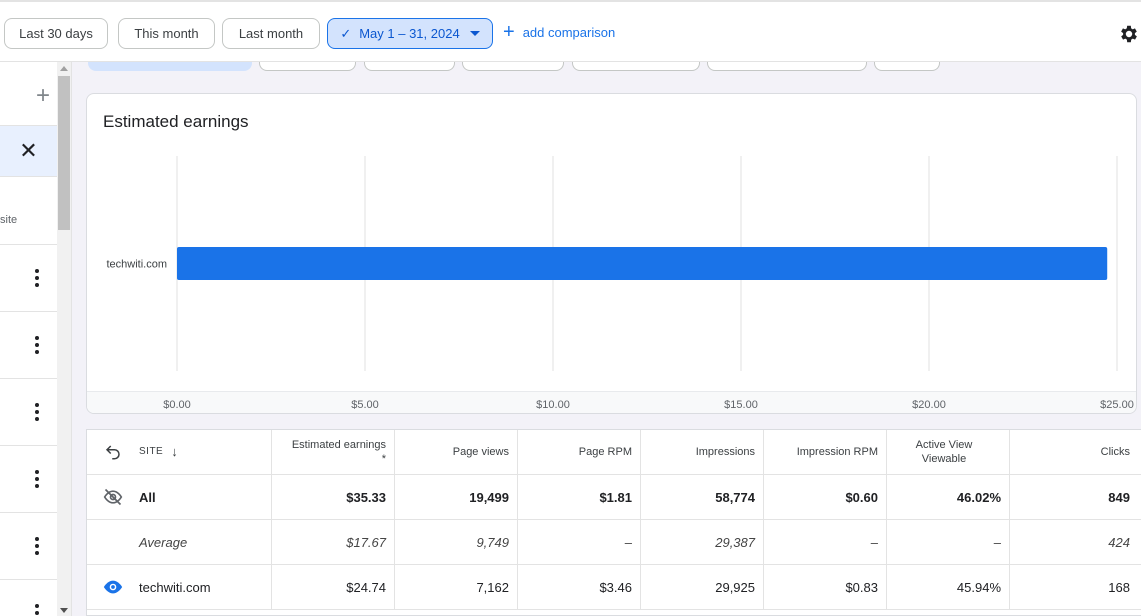 This screenshot has height=616, width=1141. Describe the element at coordinates (177, 405) in the screenshot. I see `x-tick-label: $0.00` at that location.